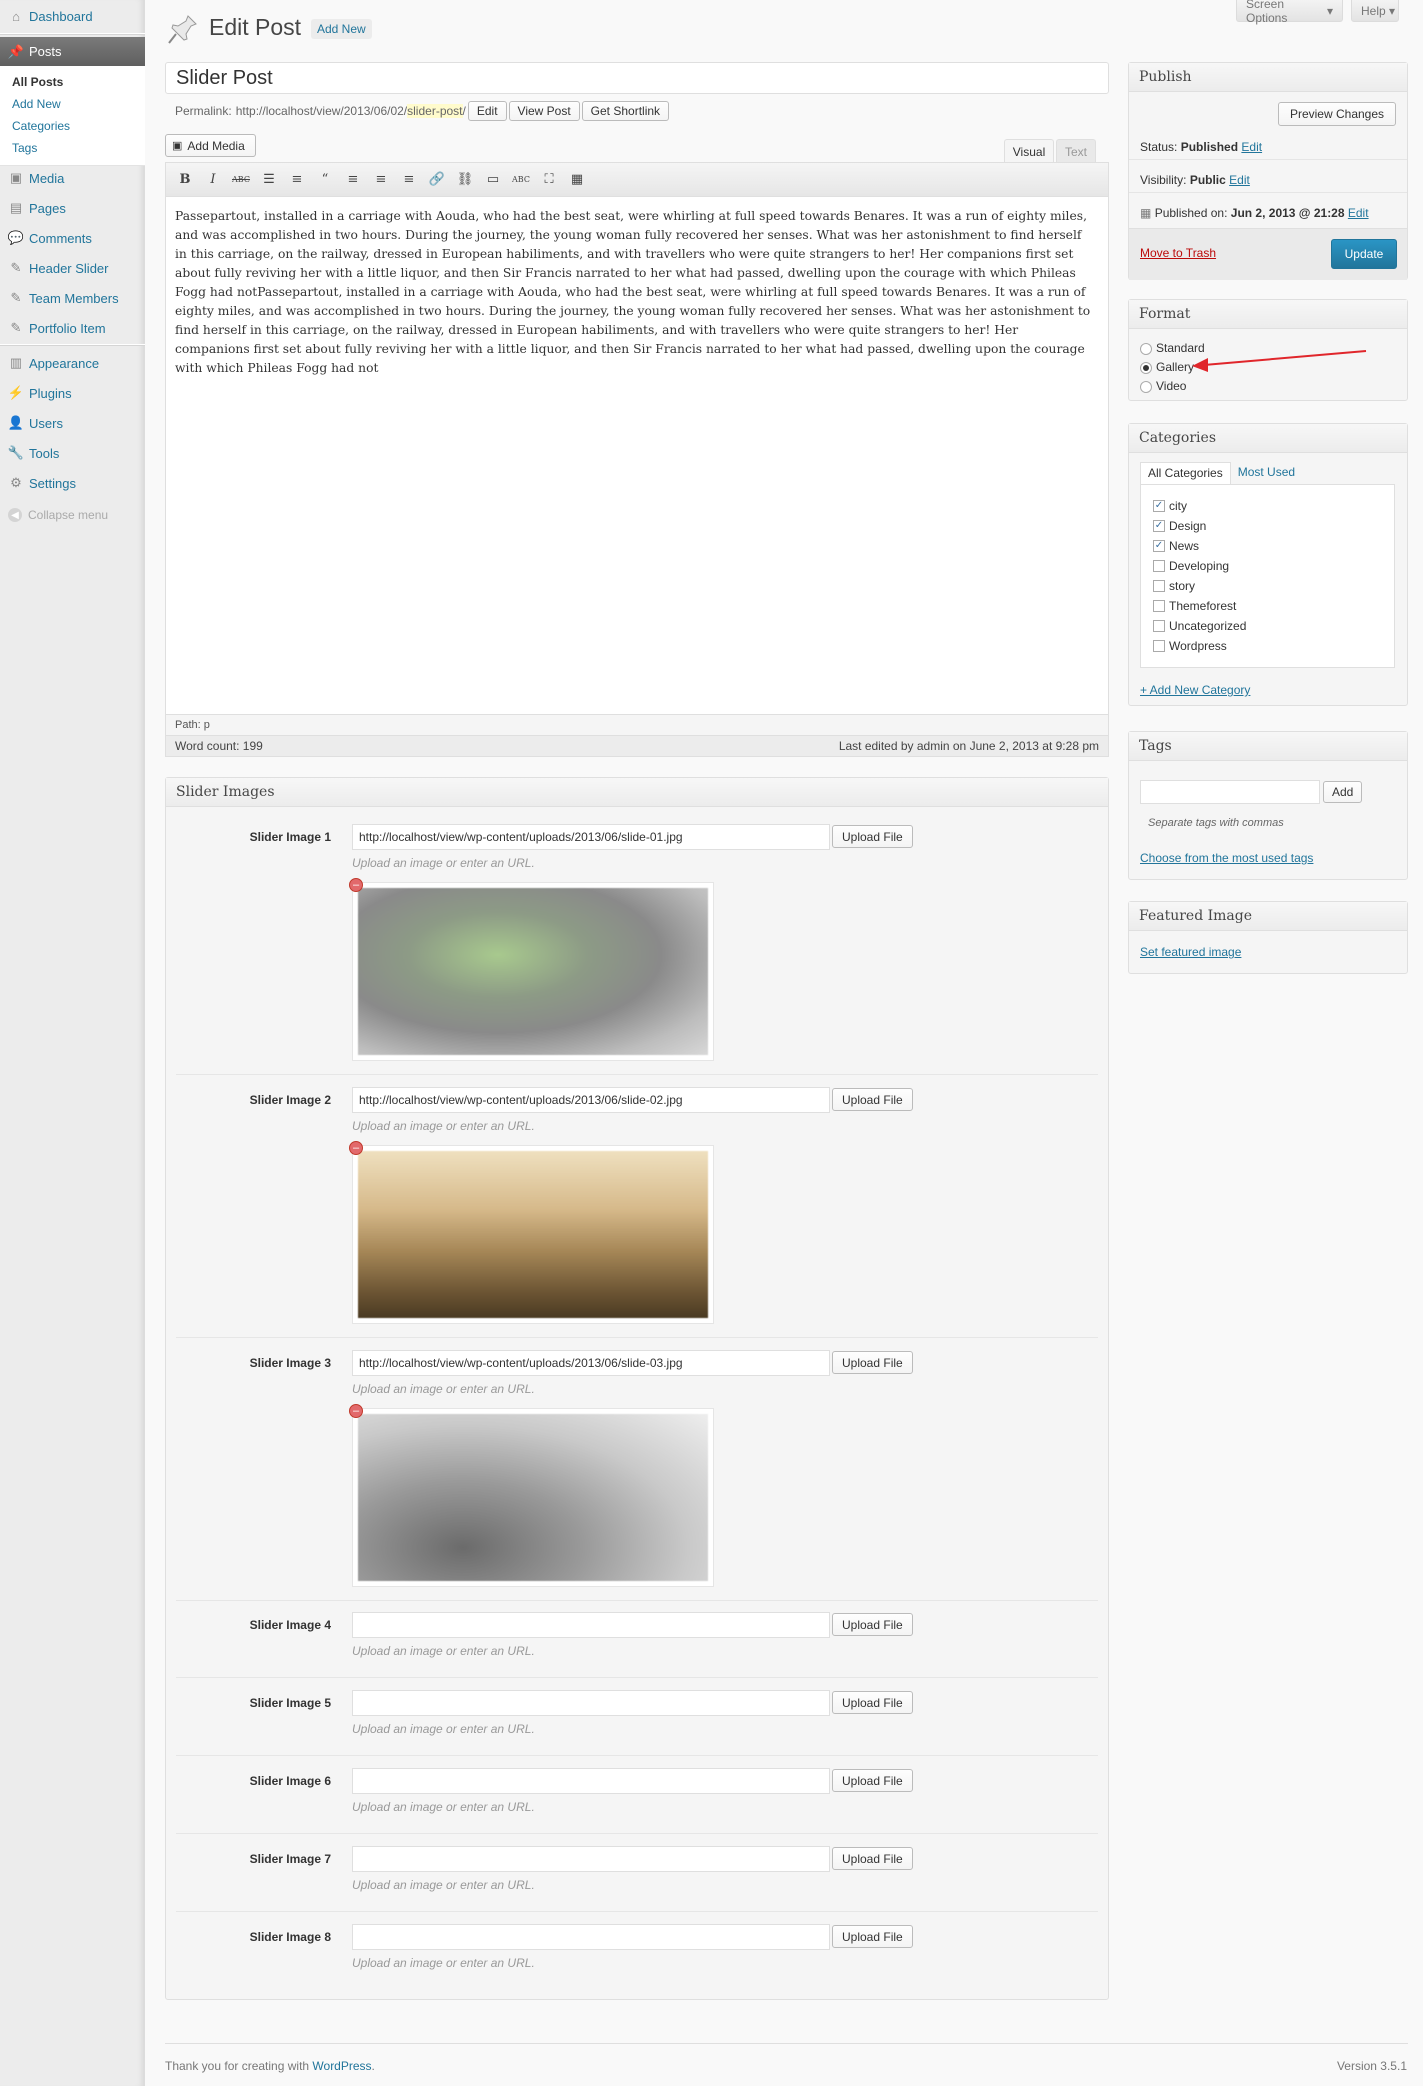  Describe the element at coordinates (1185, 473) in the screenshot. I see `tab-all-categories: All Categories` at that location.